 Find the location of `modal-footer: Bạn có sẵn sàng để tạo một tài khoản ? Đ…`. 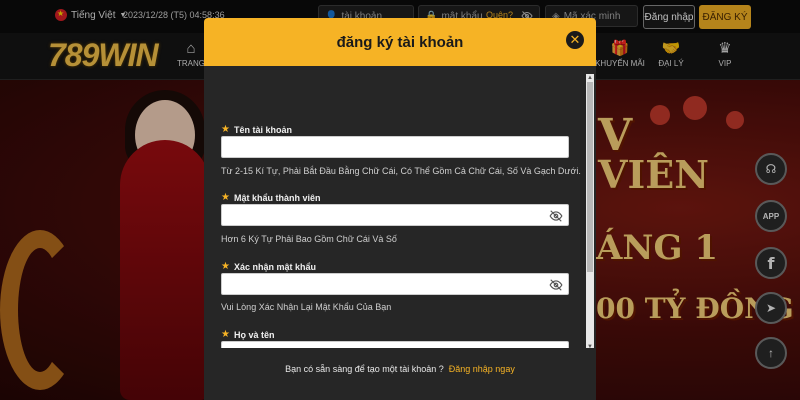

modal-footer: Bạn có sẵn sàng để tạo một tài khoản ? Đ… is located at coordinates (400, 374).